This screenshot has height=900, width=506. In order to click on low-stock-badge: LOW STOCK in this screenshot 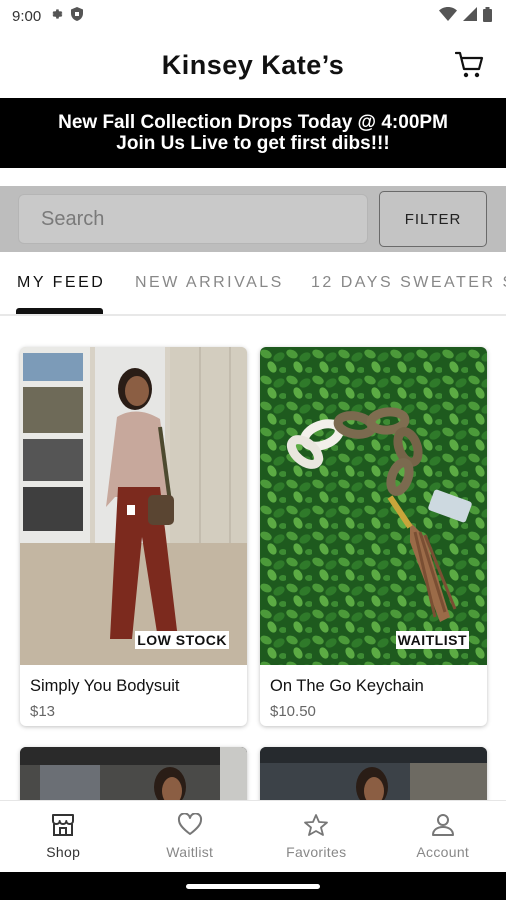, I will do `click(182, 640)`.